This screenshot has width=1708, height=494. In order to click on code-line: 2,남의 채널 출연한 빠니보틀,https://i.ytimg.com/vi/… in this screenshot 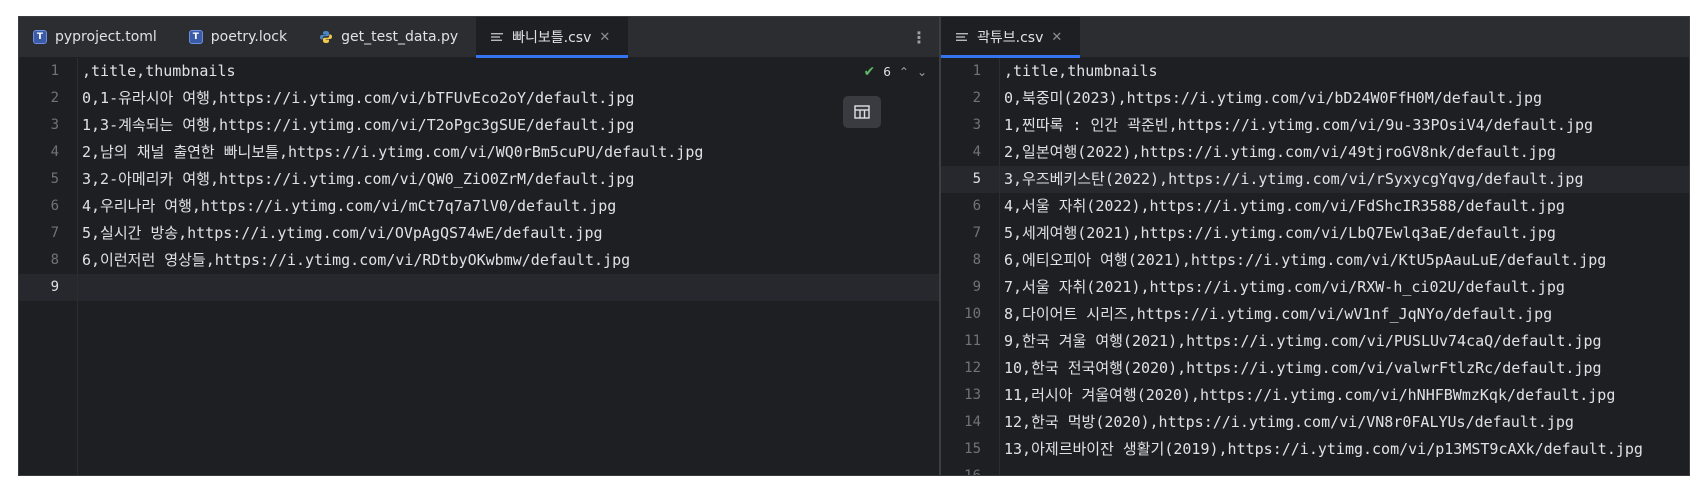, I will do `click(508, 152)`.